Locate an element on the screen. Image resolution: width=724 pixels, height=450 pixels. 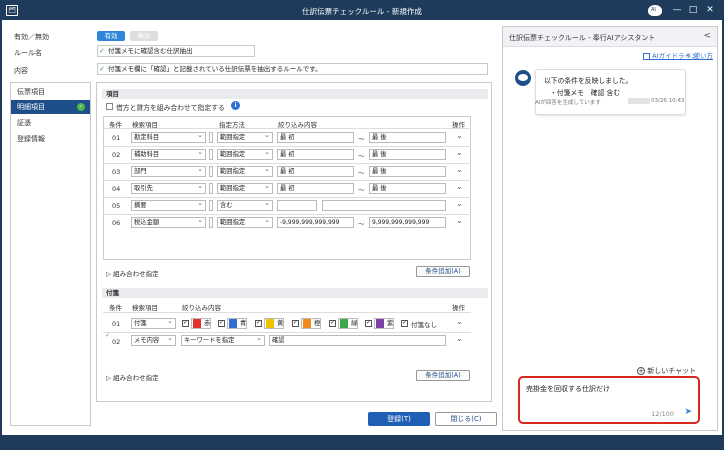
combo-toggle-fusen: ▷ 組み合わせ指定 is located at coordinates (132, 377).